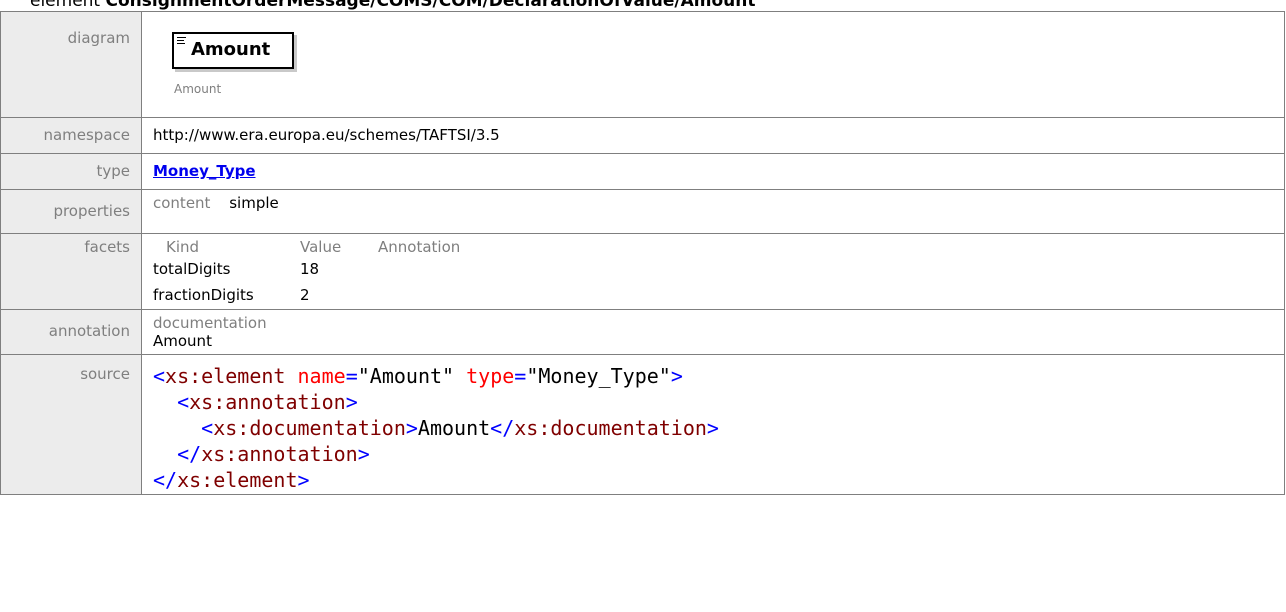  What do you see at coordinates (183, 247) in the screenshot?
I see `facets-header-kind: Kind` at bounding box center [183, 247].